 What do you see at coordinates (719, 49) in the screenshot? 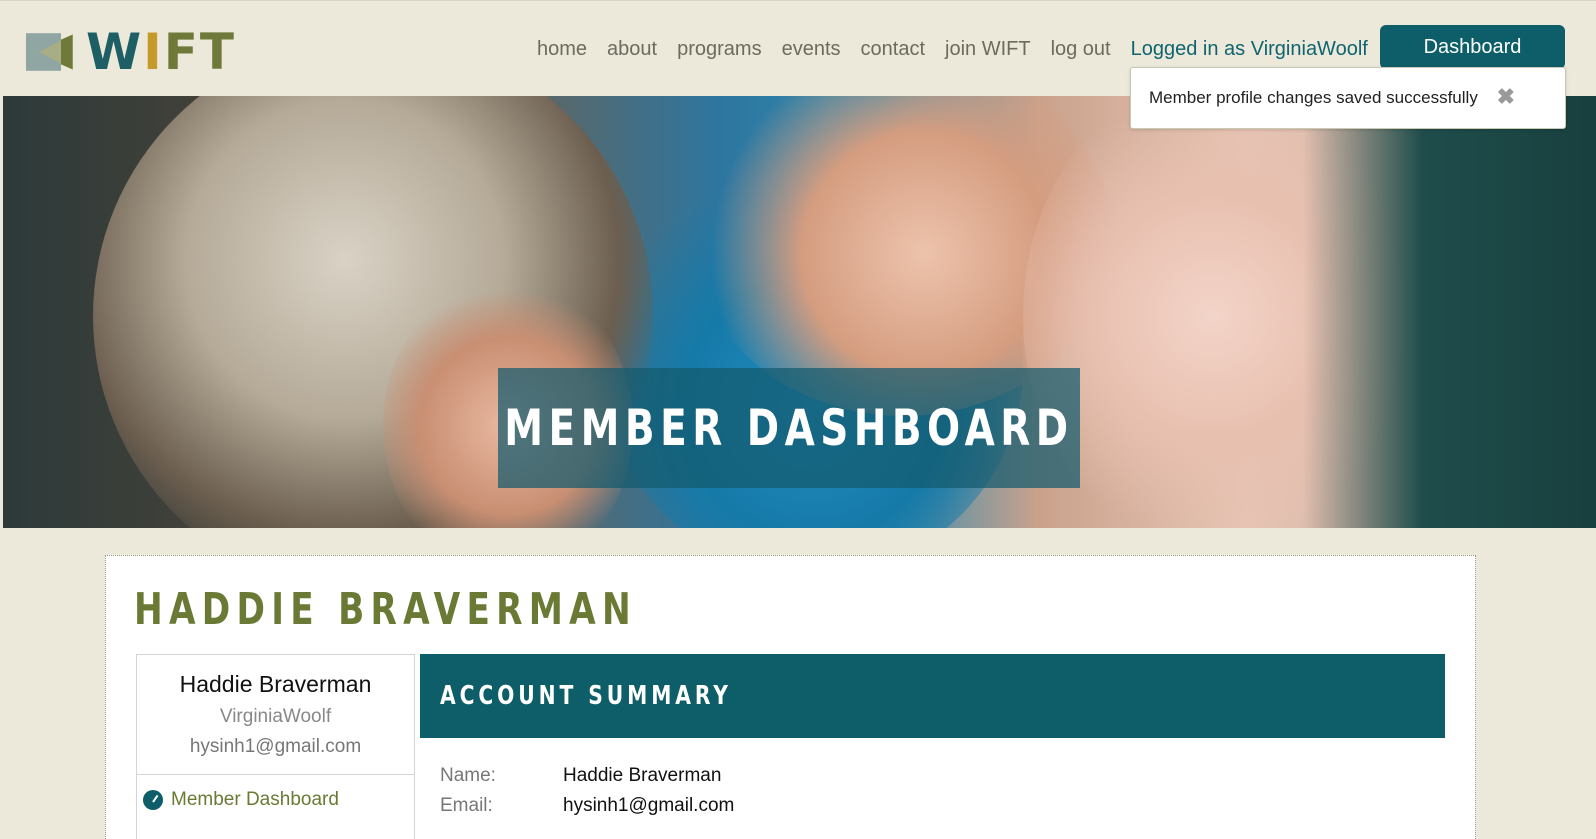
I see `nav-programs: programs` at bounding box center [719, 49].